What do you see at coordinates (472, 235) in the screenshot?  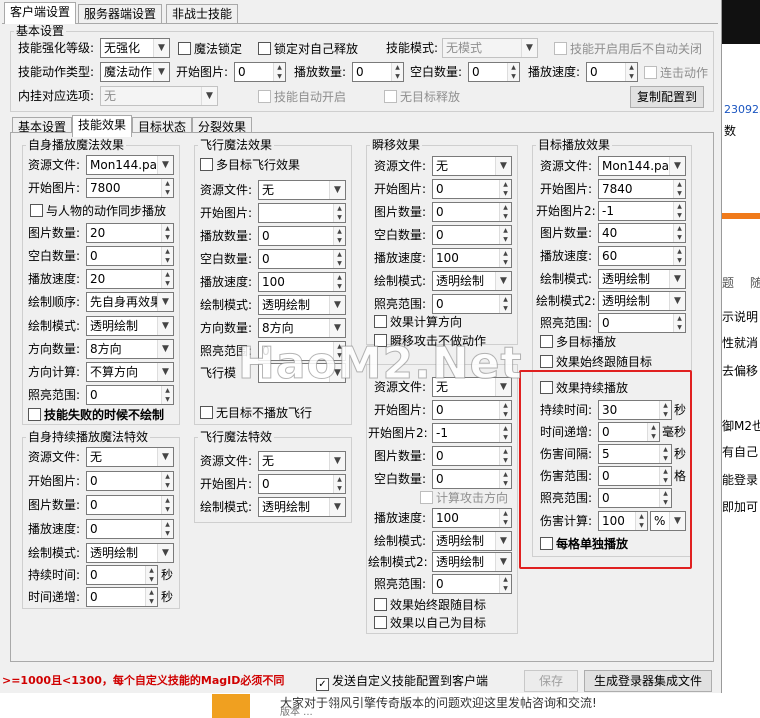 I see `tp-blank-spinner: 0 ▲ ▼` at bounding box center [472, 235].